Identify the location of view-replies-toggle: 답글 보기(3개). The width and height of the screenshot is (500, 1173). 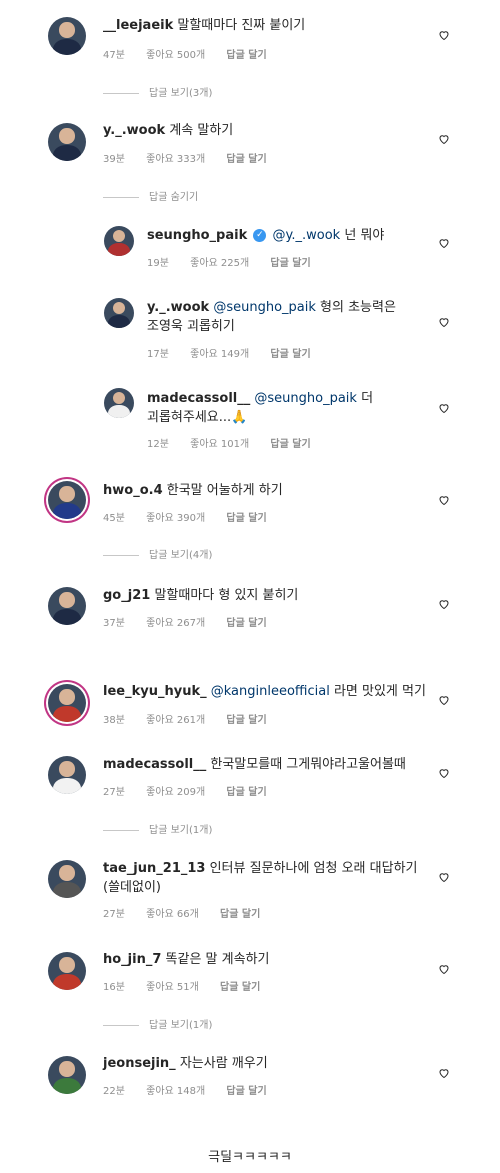
(157, 91).